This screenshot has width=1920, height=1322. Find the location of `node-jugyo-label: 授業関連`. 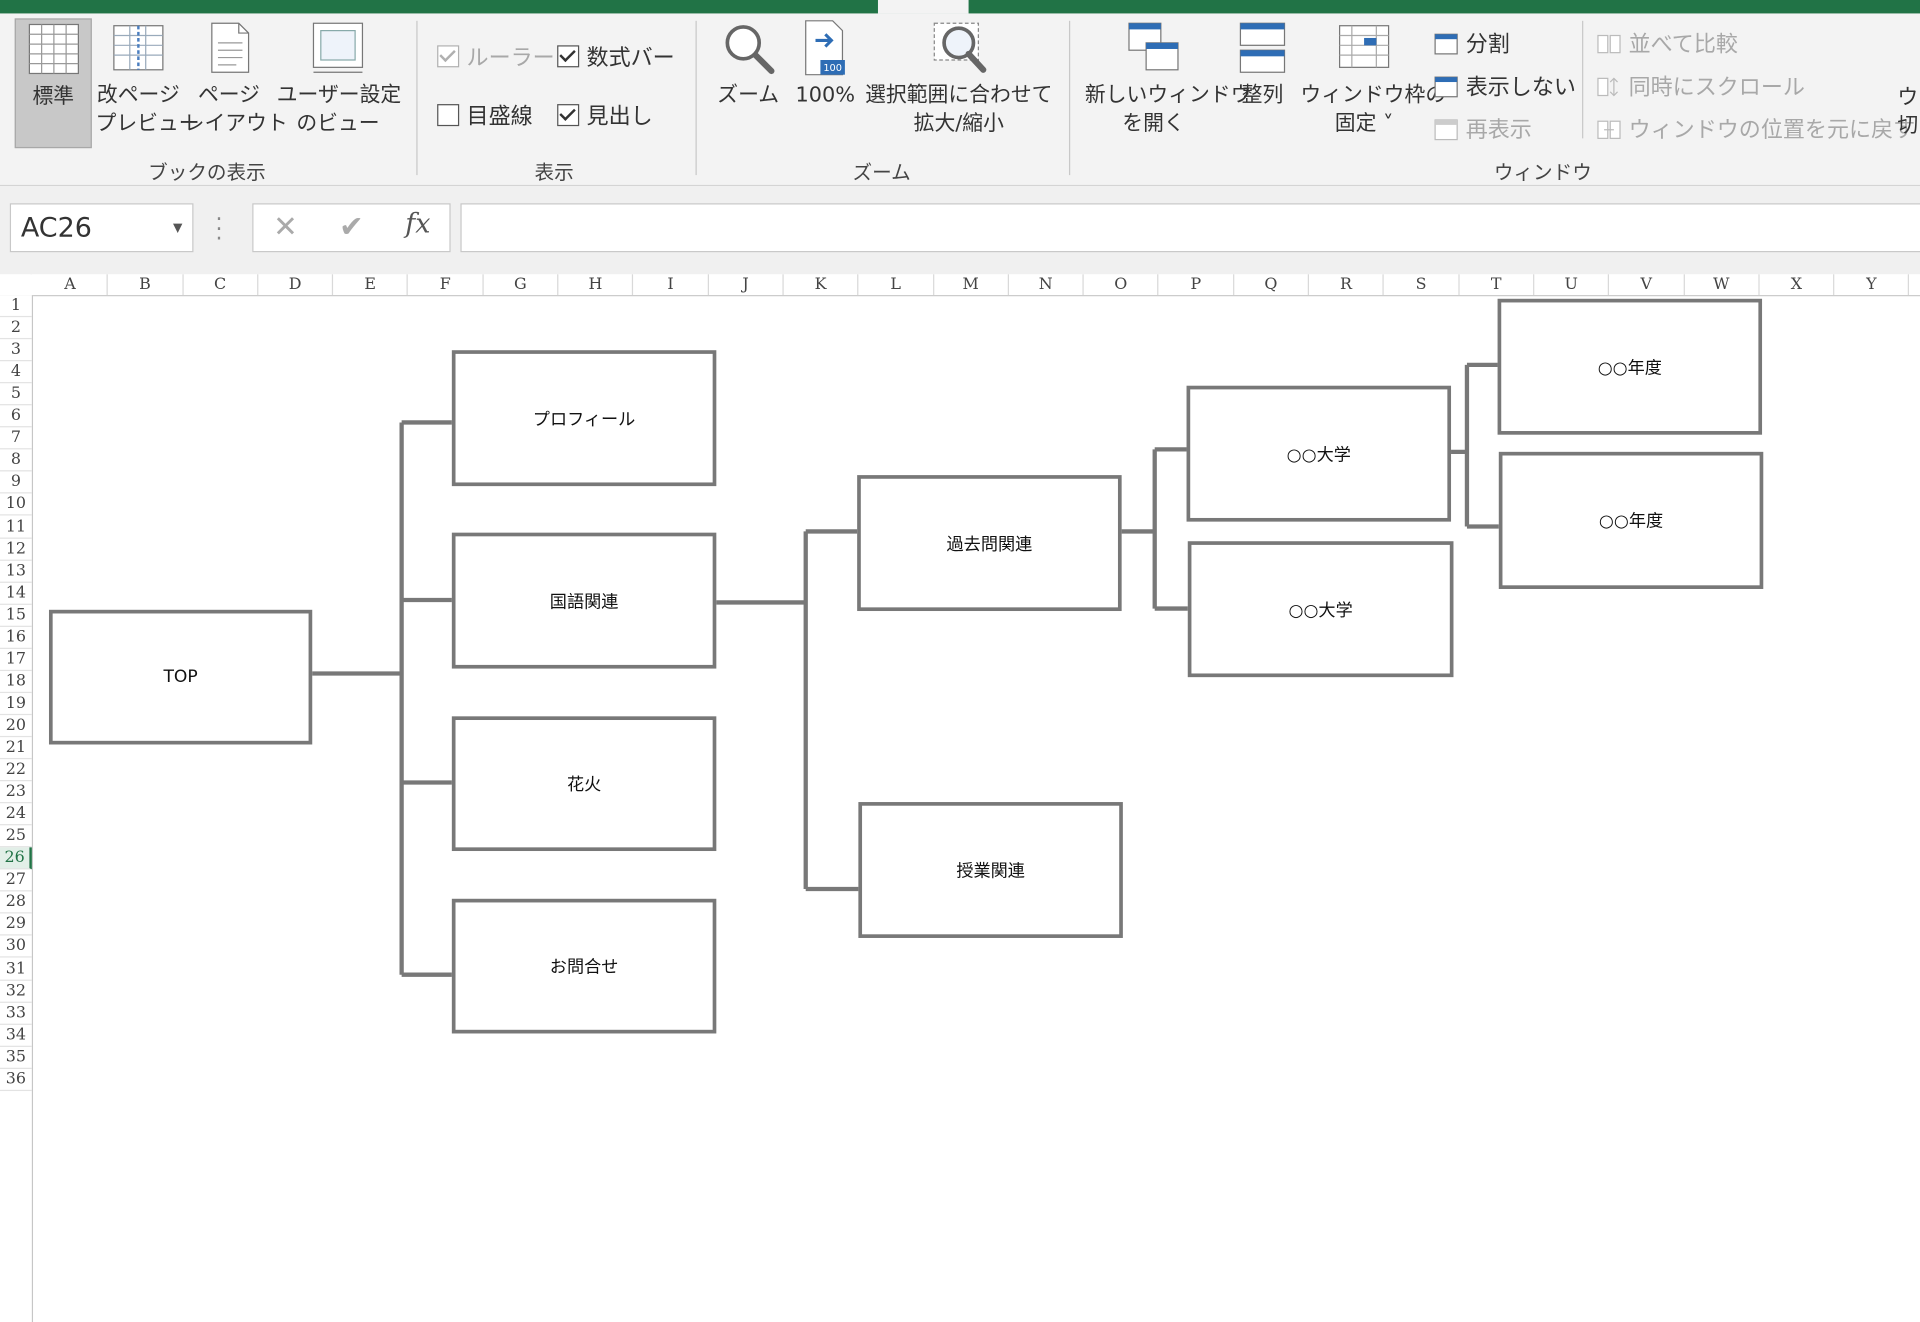

node-jugyo-label: 授業関連 is located at coordinates (990, 871).